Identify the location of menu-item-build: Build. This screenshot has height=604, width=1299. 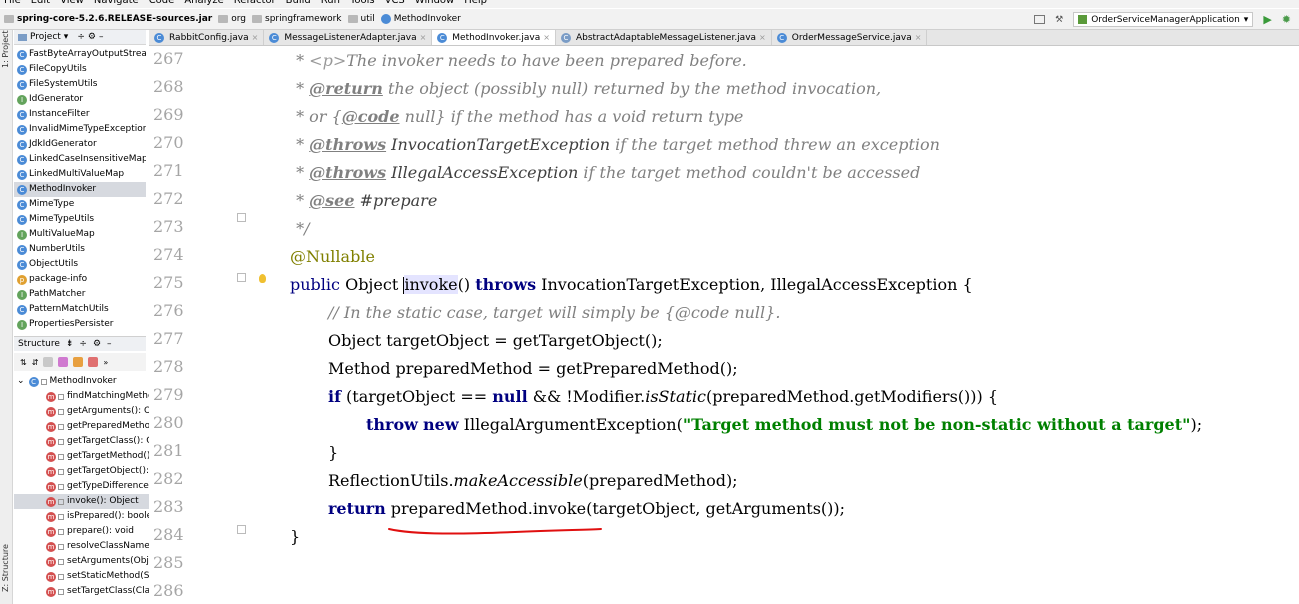
(298, 3).